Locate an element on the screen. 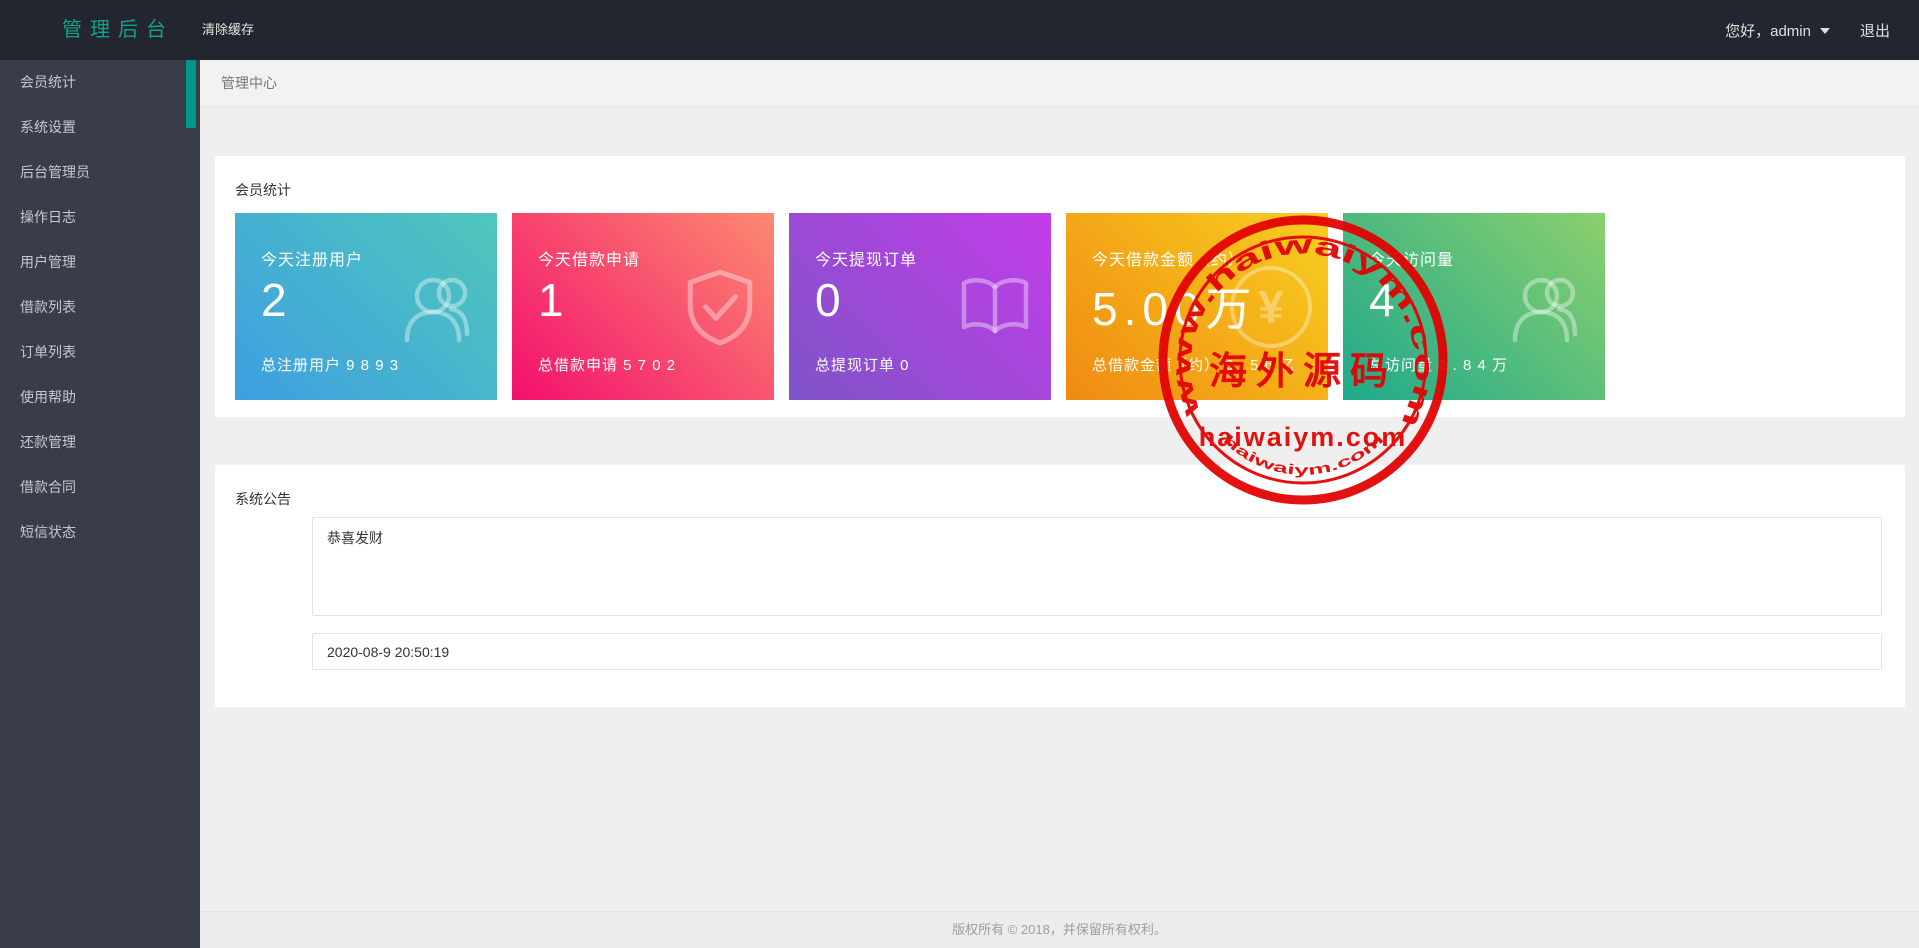  sidebar-item-member-stats: 会员统计 is located at coordinates (100, 82).